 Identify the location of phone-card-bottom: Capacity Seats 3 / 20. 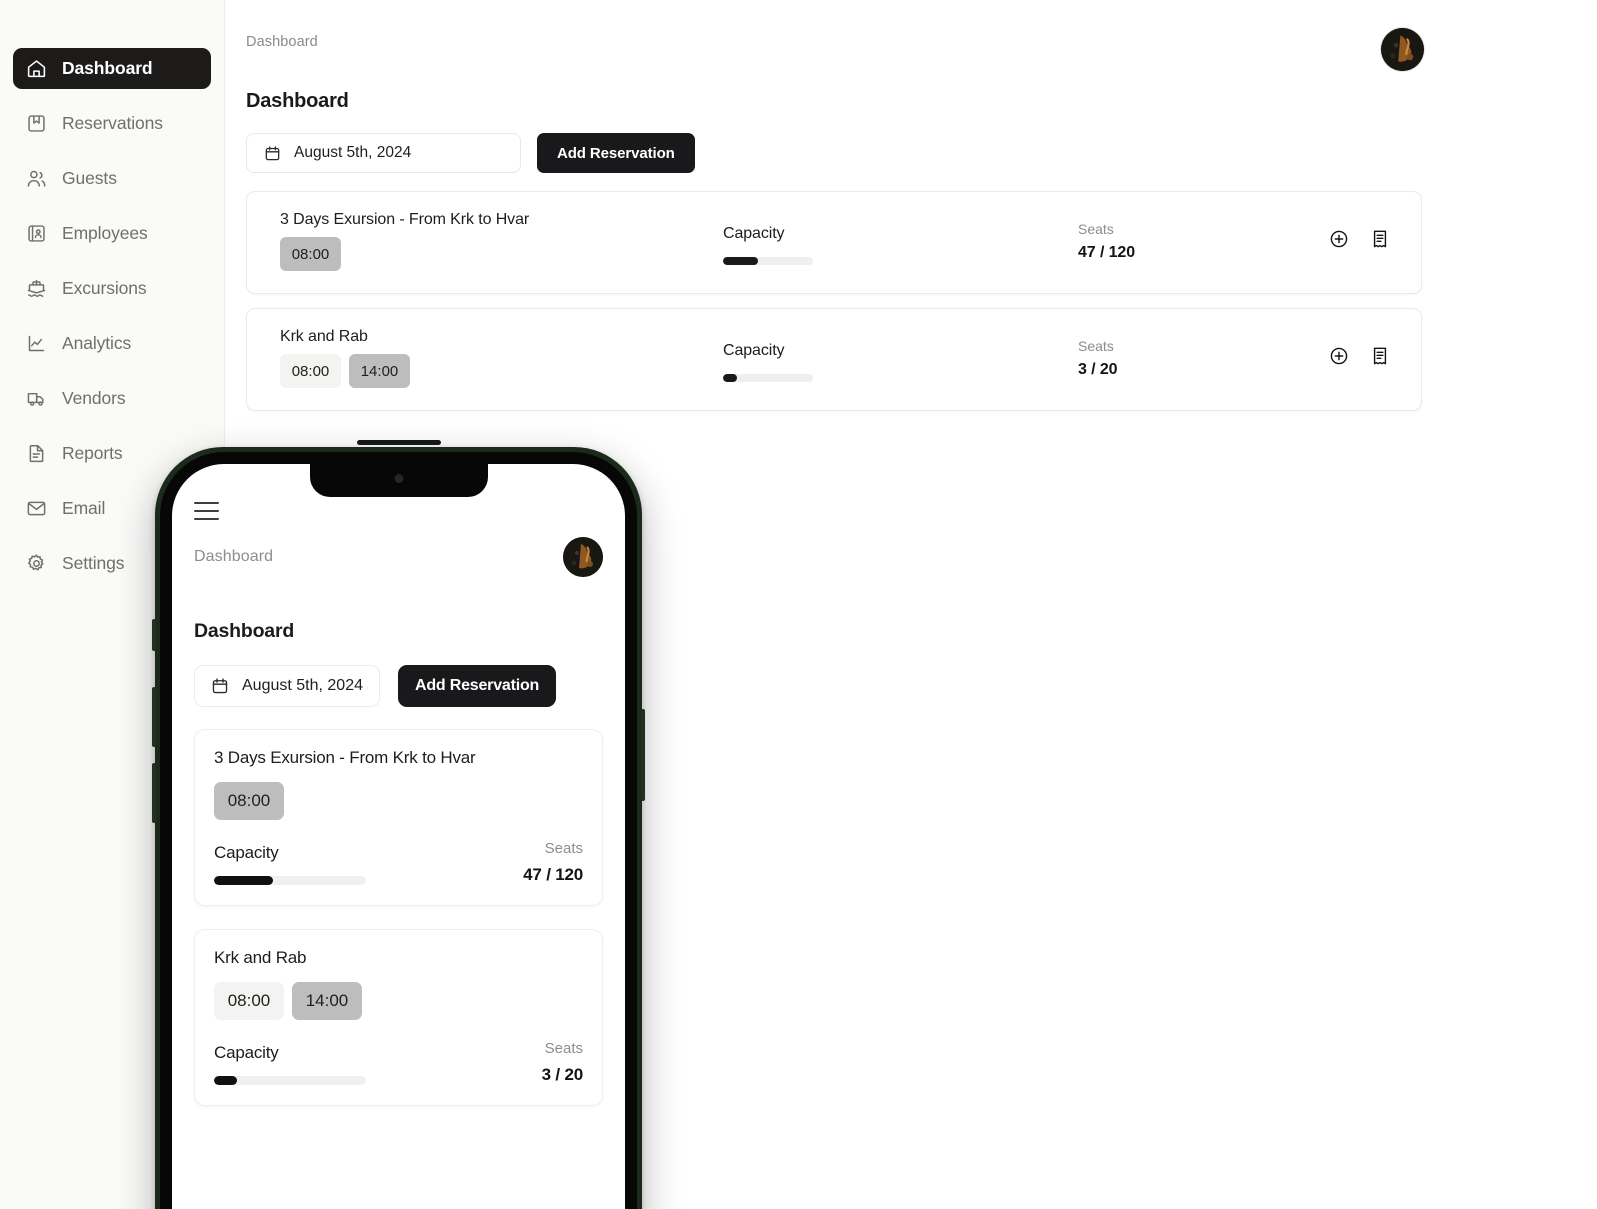
(398, 1062).